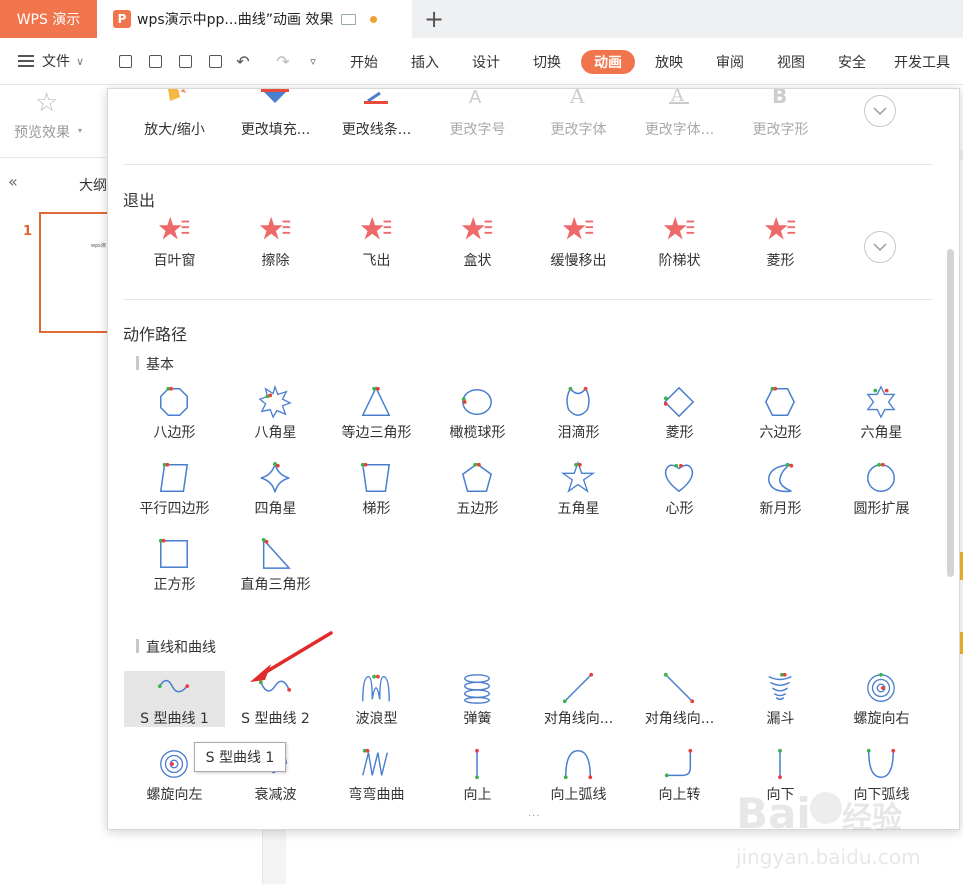 The width and height of the screenshot is (963, 884). Describe the element at coordinates (950, 413) in the screenshot. I see `panel-scrollbar` at that location.